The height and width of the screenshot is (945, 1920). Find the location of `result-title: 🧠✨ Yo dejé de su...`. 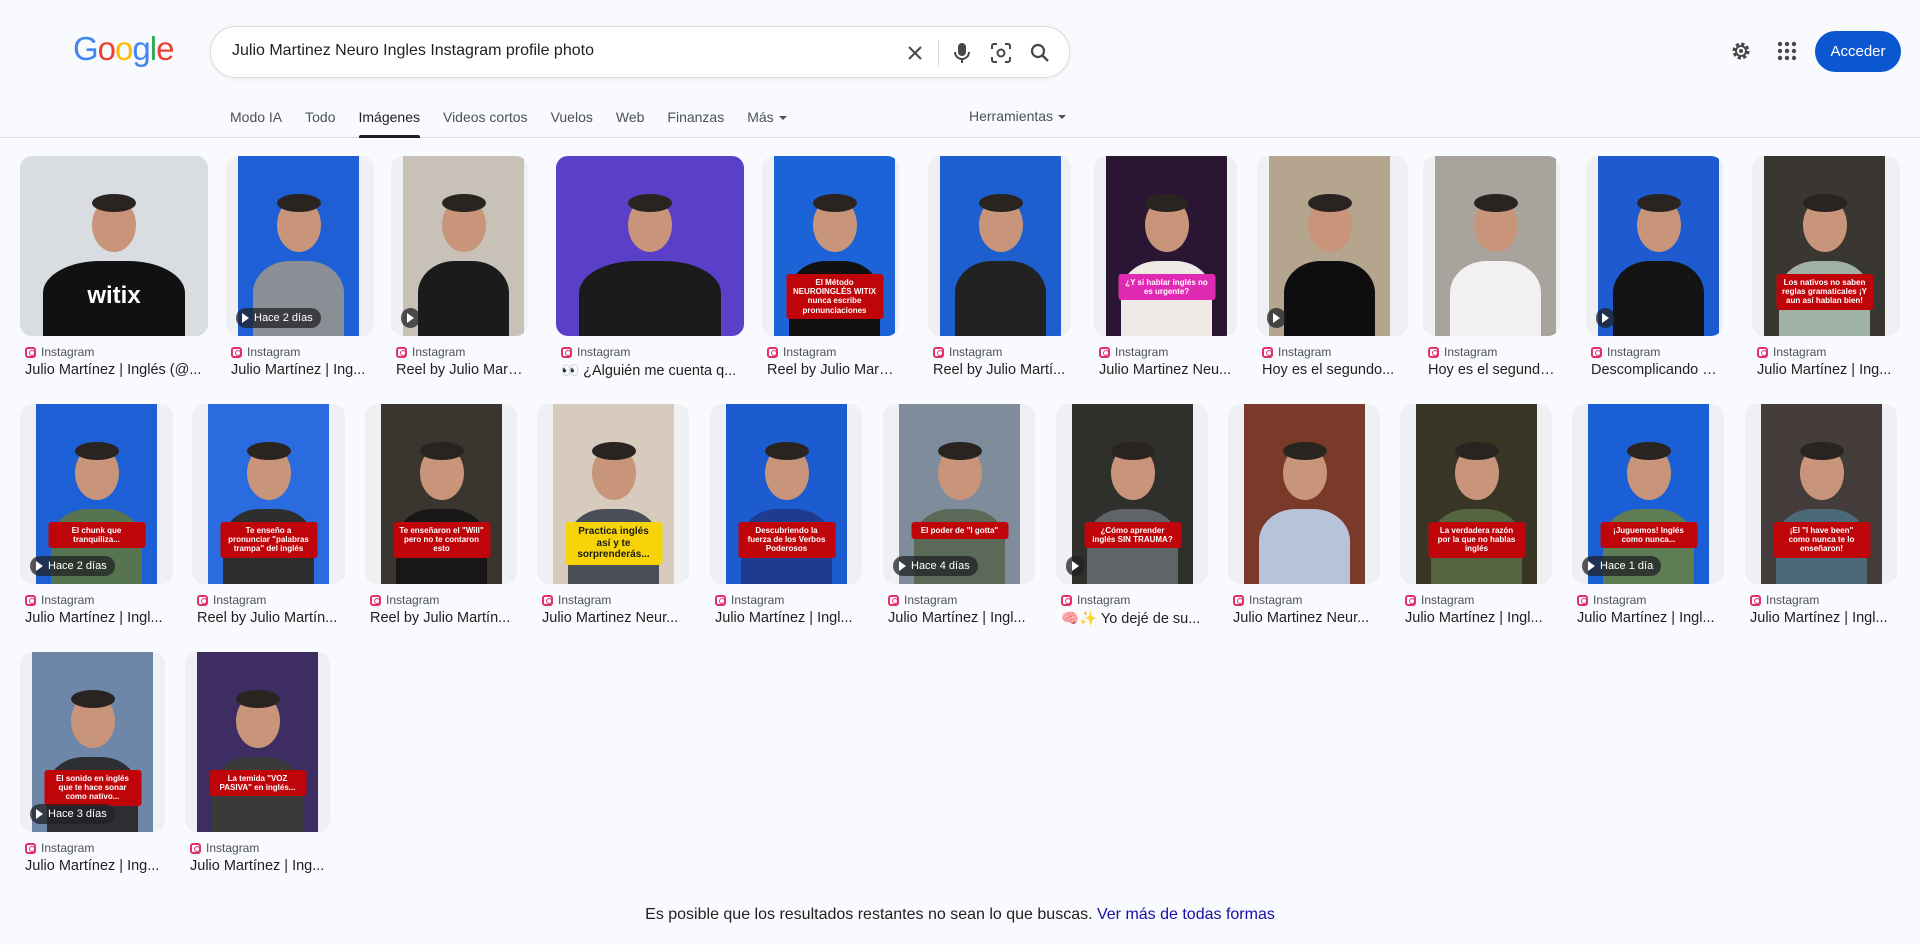

result-title: 🧠✨ Yo dejé de su... is located at coordinates (1133, 618).